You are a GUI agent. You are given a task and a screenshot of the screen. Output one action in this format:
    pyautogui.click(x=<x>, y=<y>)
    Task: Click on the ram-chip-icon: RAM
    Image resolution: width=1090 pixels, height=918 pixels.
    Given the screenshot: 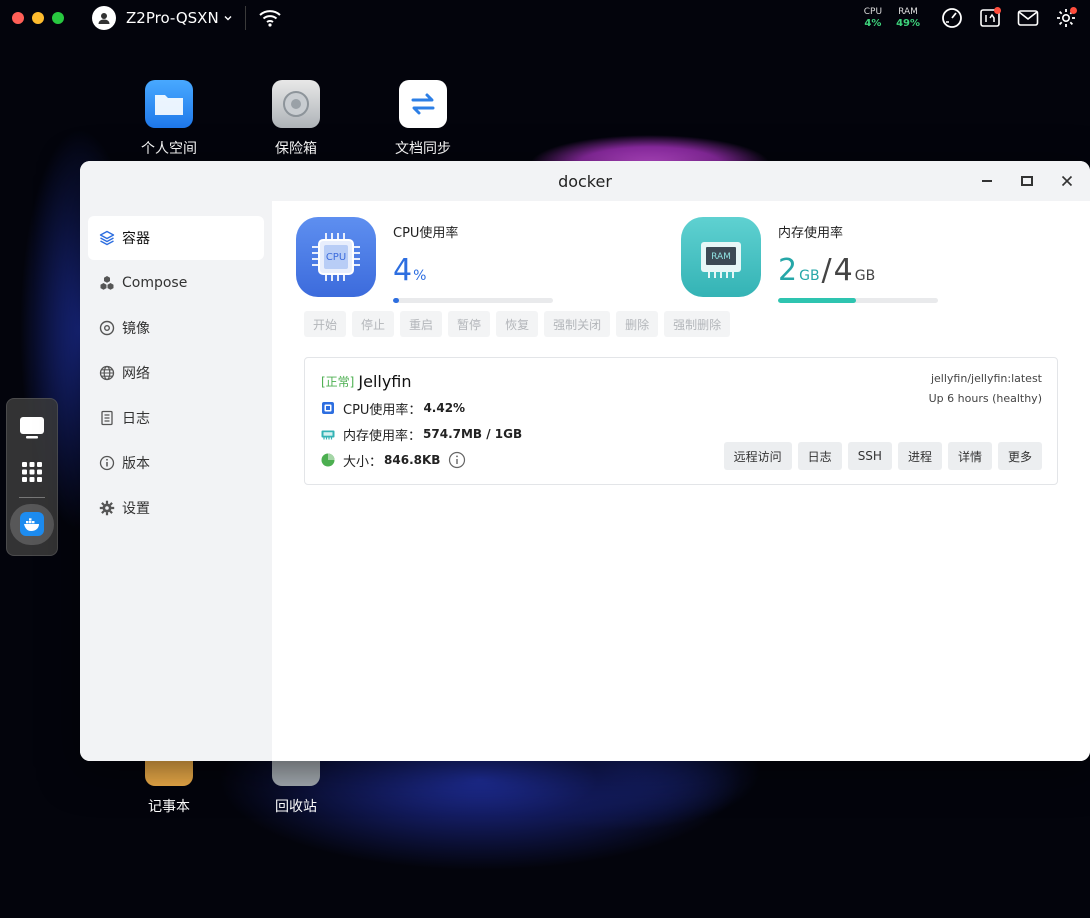 What is the action you would take?
    pyautogui.click(x=721, y=257)
    